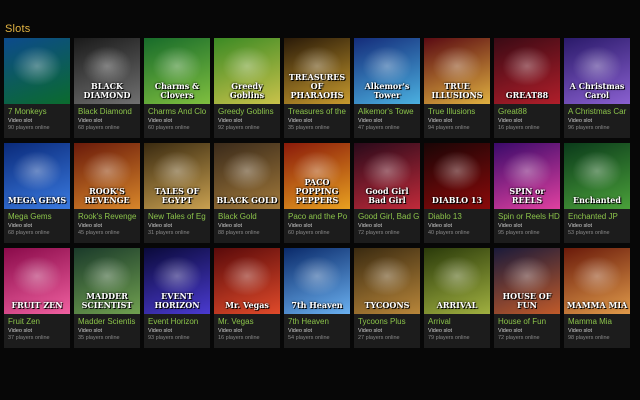  Describe the element at coordinates (249, 217) in the screenshot. I see `game-name: Black Gold` at that location.